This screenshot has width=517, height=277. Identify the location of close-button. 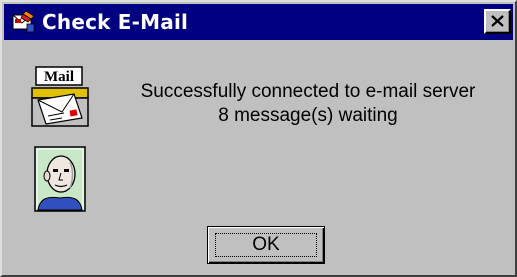
(497, 21).